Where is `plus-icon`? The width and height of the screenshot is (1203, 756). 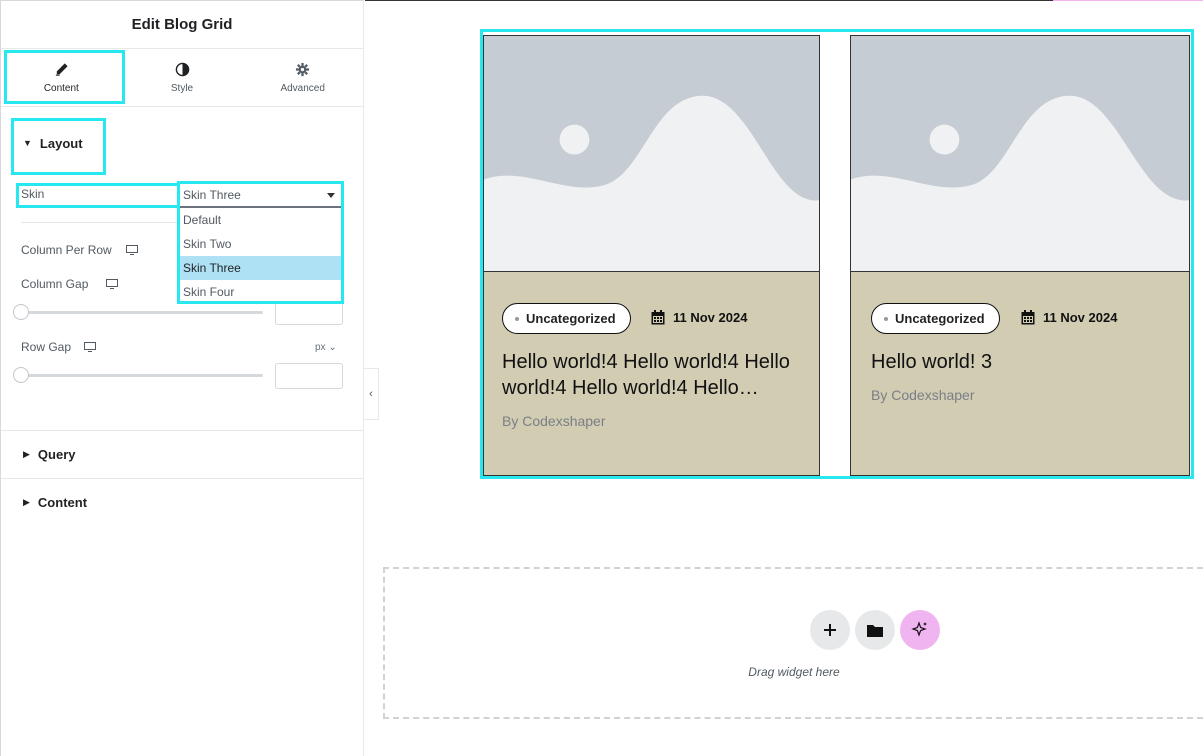
plus-icon is located at coordinates (830, 630).